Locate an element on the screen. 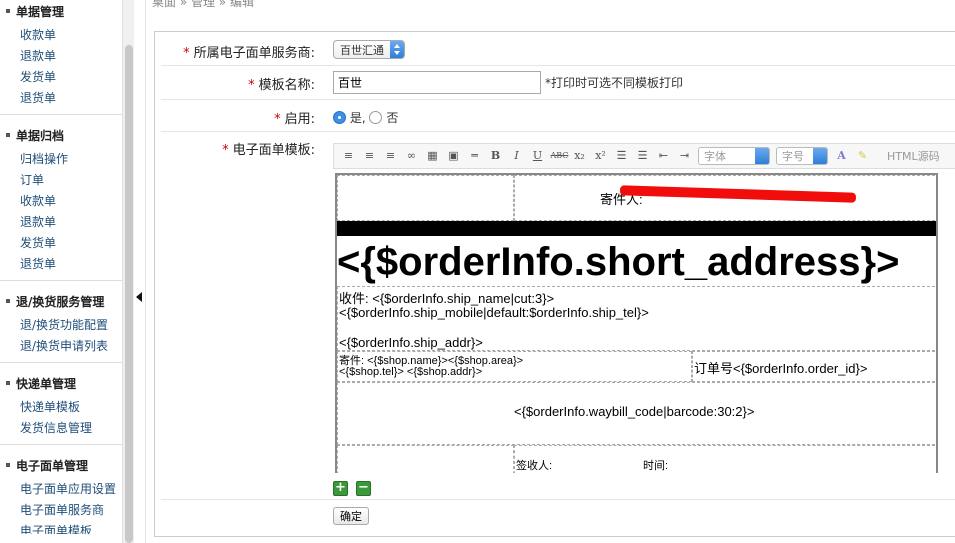 The image size is (955, 543). enabled-row: * 启用: 是, 否 is located at coordinates (558, 116).